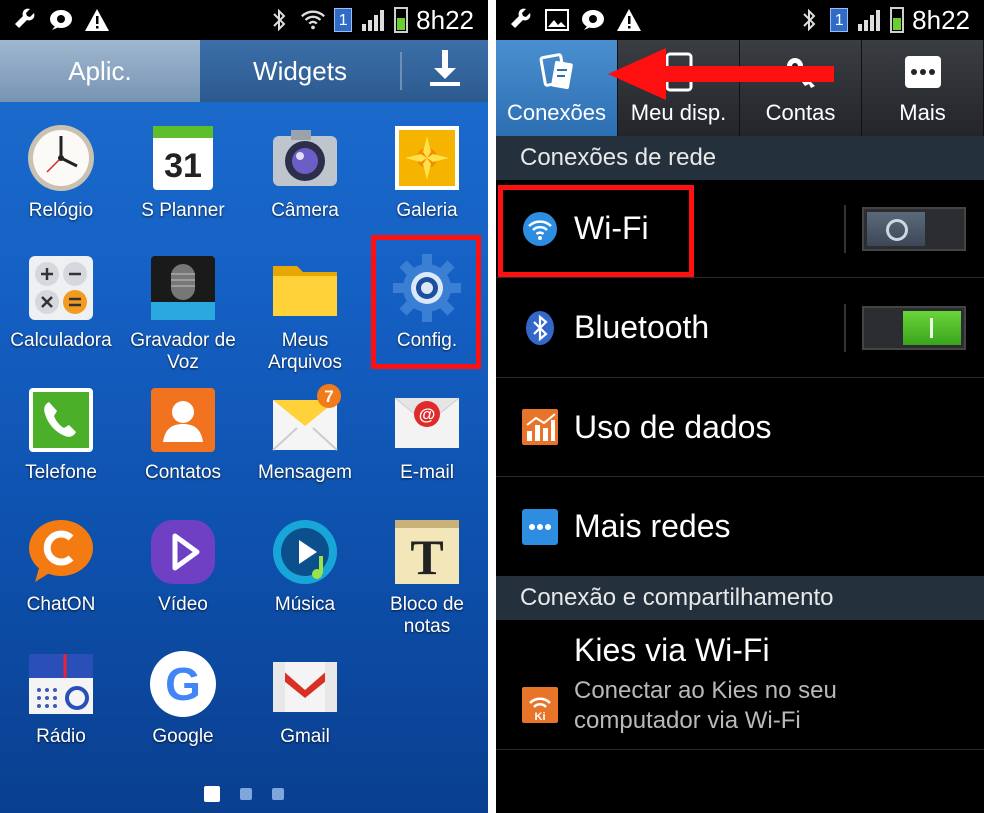  Describe the element at coordinates (540, 527) in the screenshot. I see `more-networks-icon` at that location.